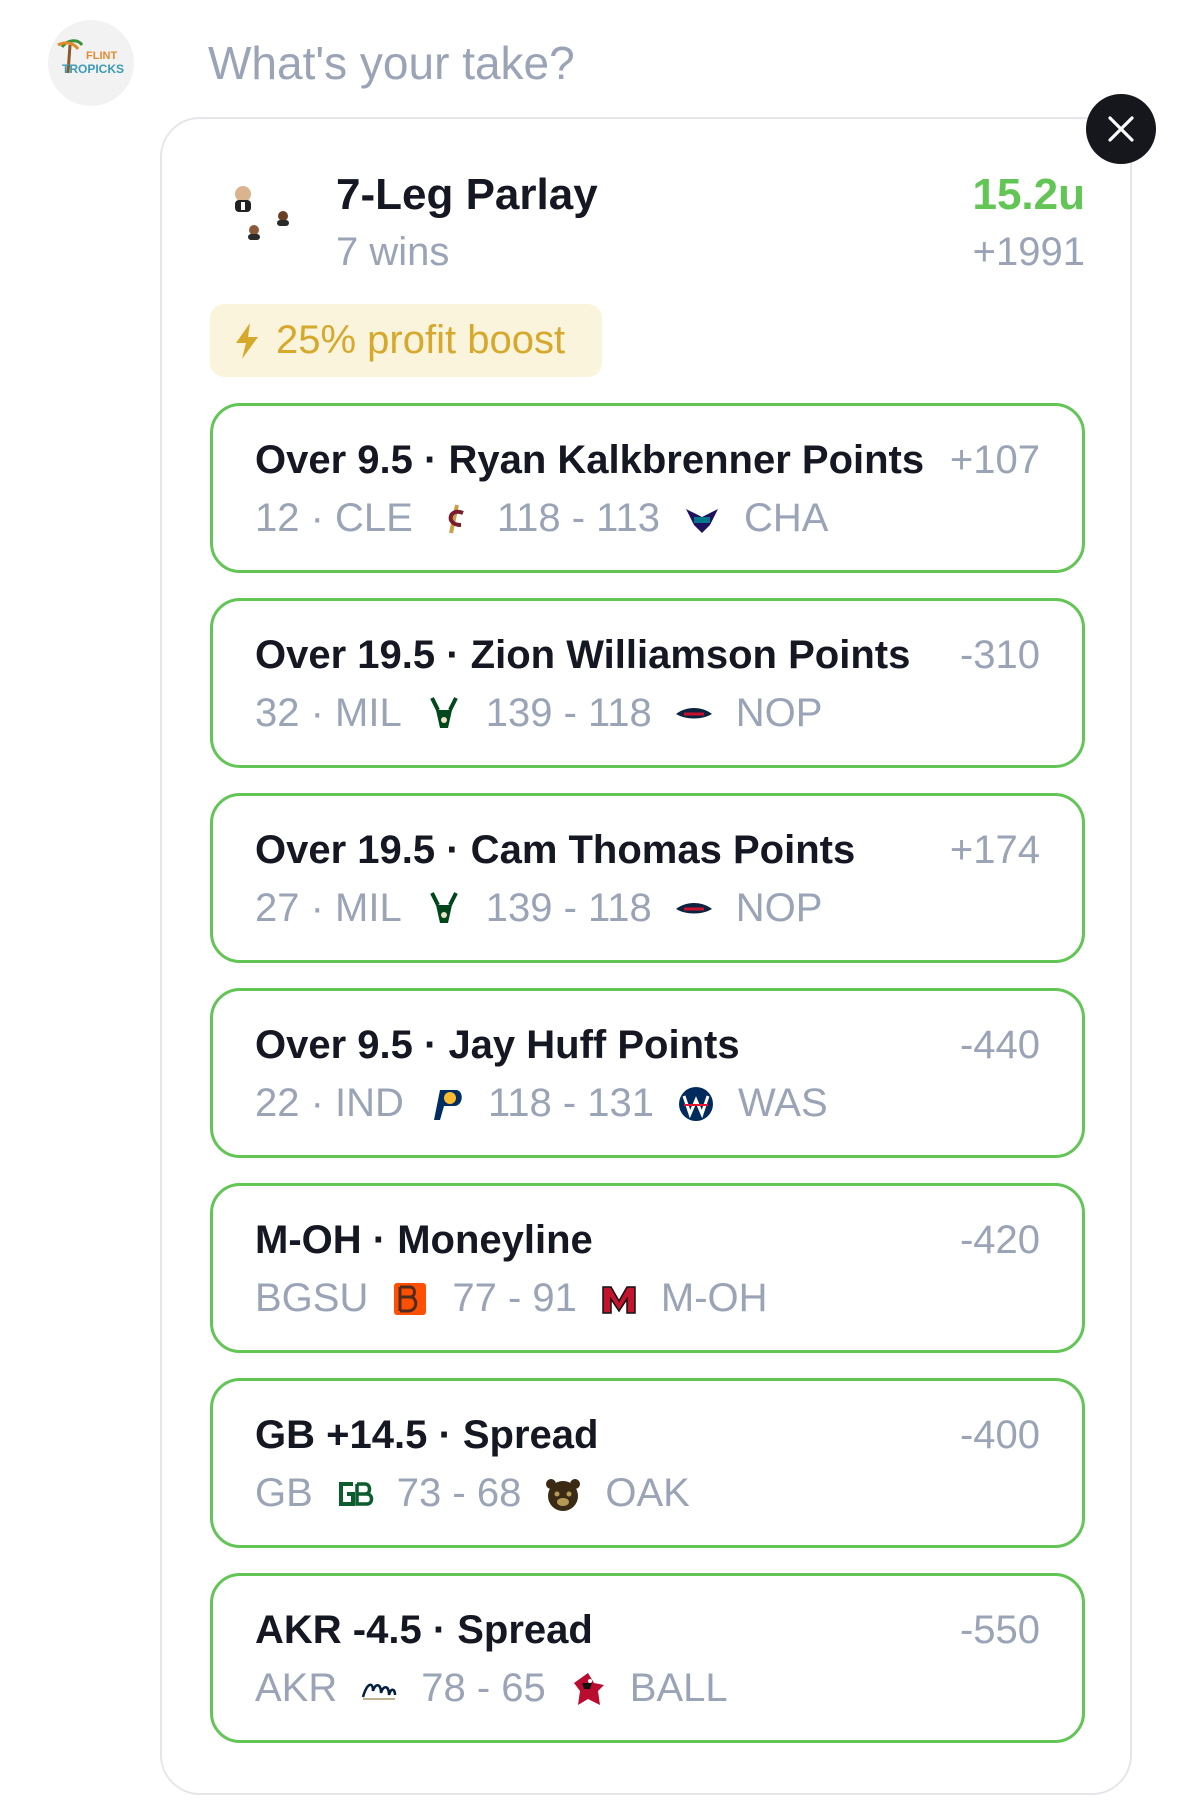 The width and height of the screenshot is (1179, 1801). I want to click on close-button, so click(1121, 129).